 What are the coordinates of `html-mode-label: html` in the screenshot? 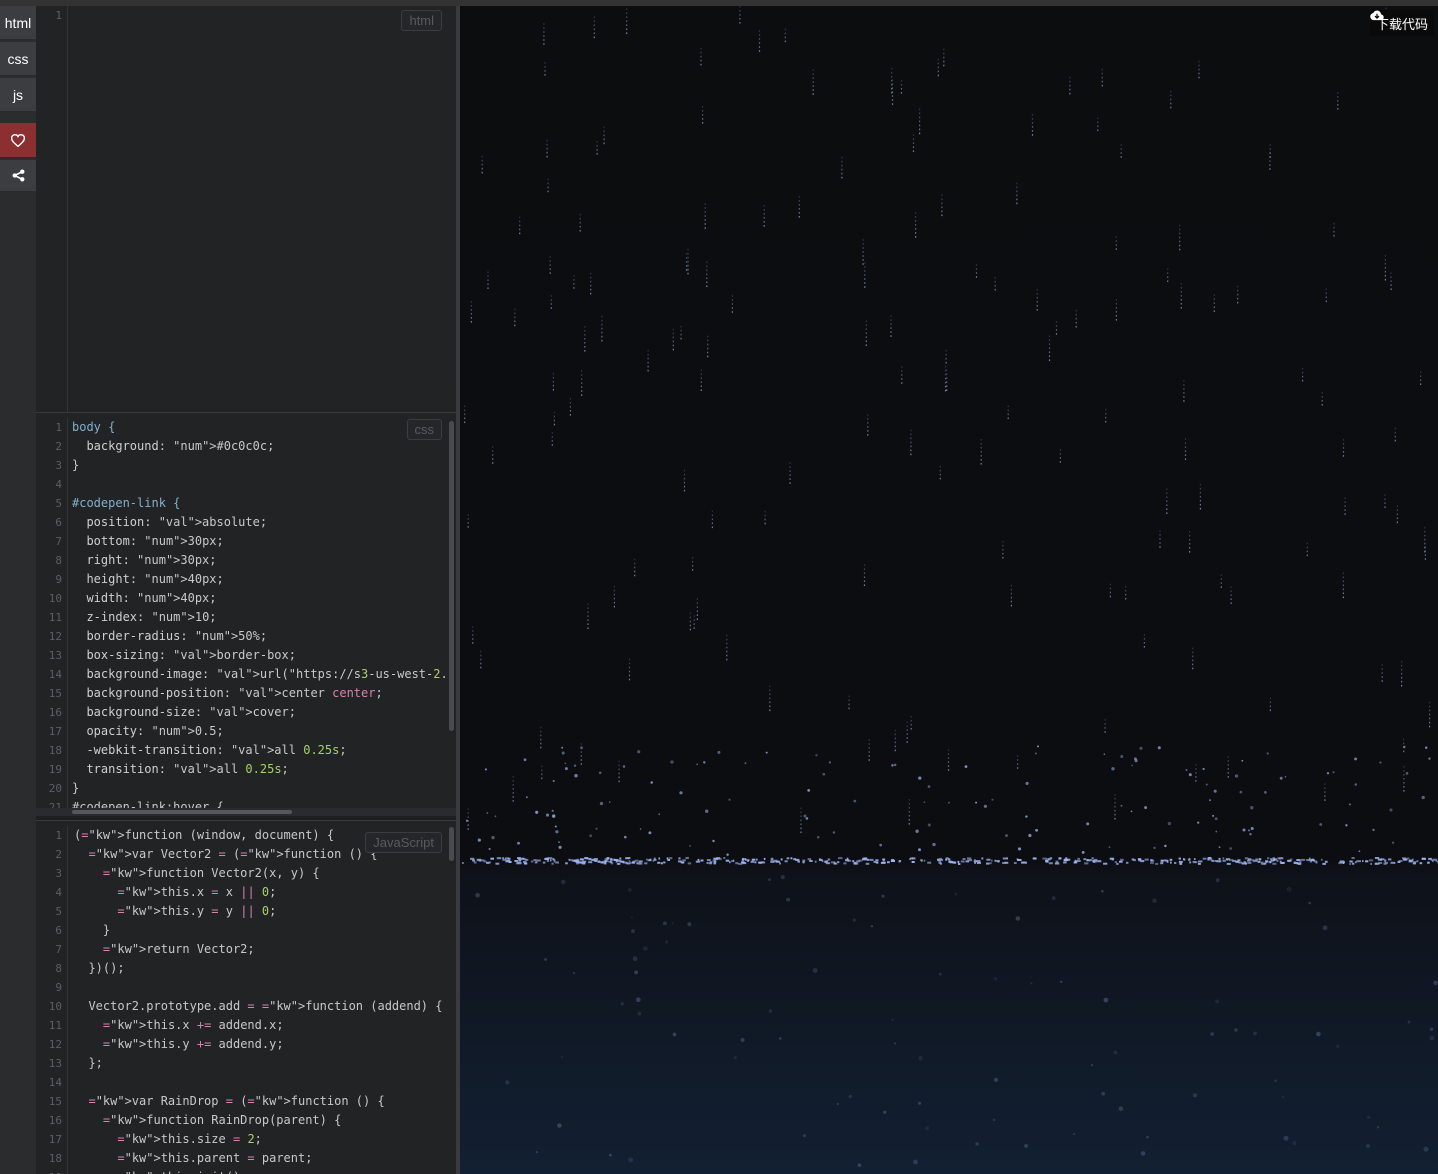 It's located at (421, 20).